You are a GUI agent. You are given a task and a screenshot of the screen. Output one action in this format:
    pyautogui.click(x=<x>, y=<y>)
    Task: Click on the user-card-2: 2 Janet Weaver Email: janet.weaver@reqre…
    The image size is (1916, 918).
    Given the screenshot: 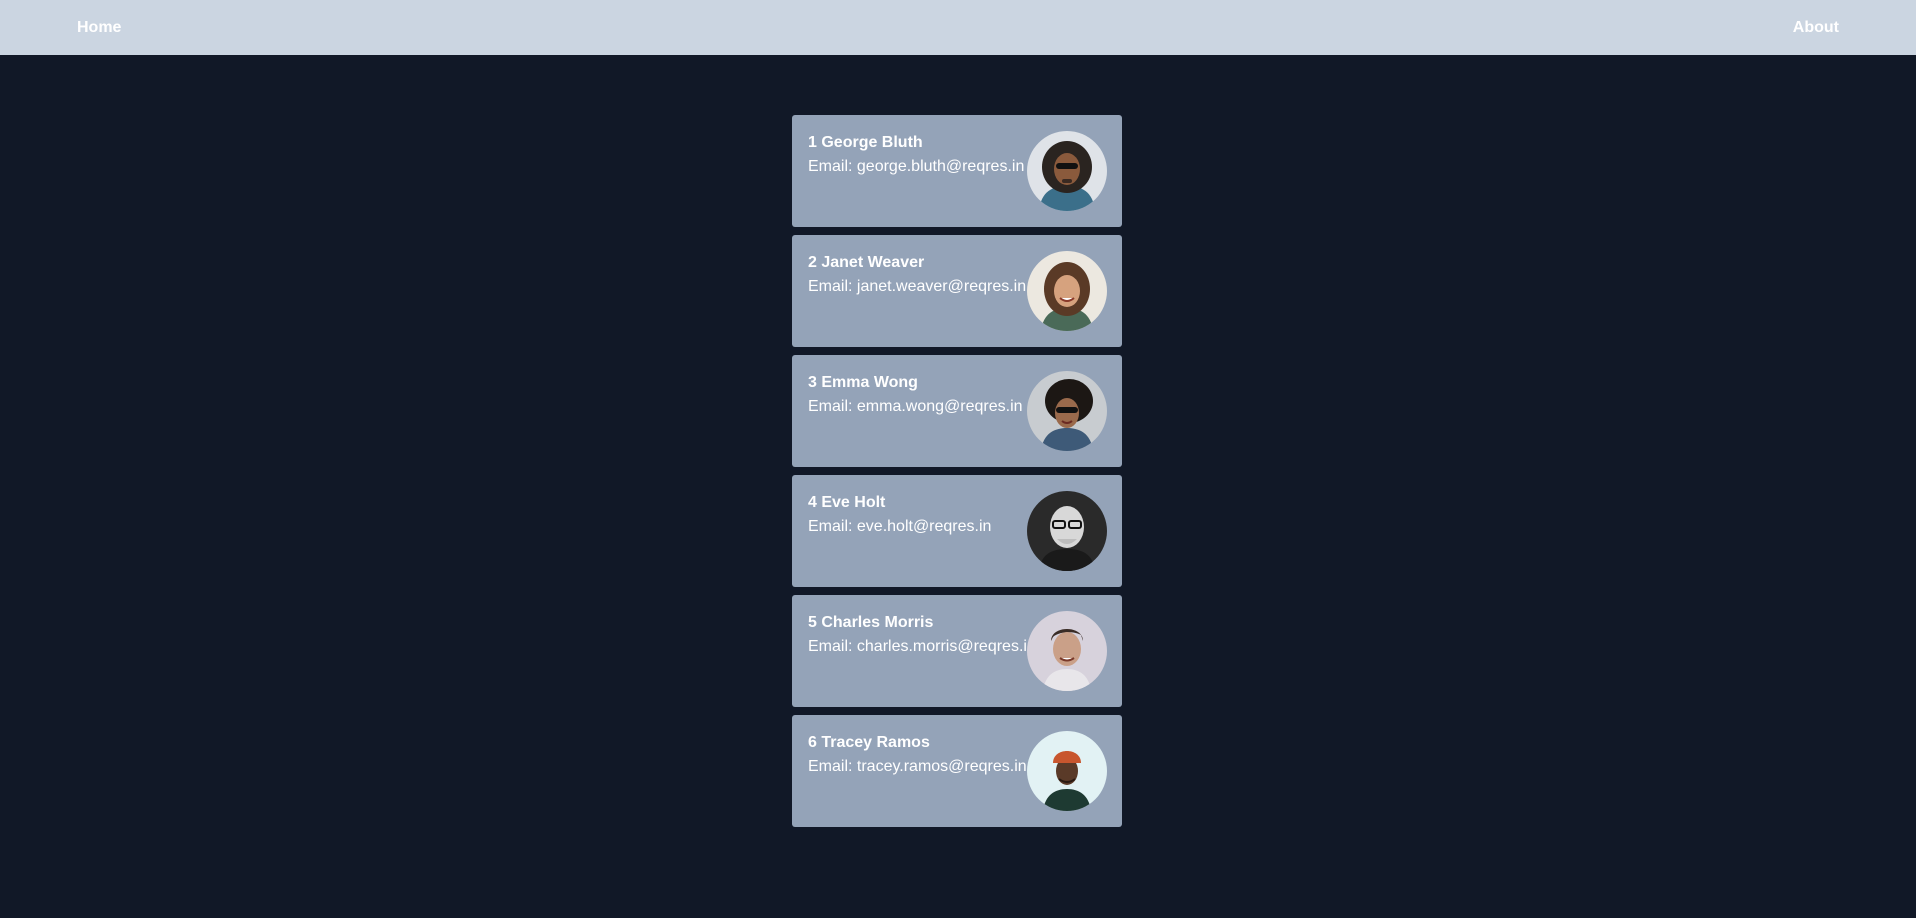 What is the action you would take?
    pyautogui.click(x=957, y=291)
    